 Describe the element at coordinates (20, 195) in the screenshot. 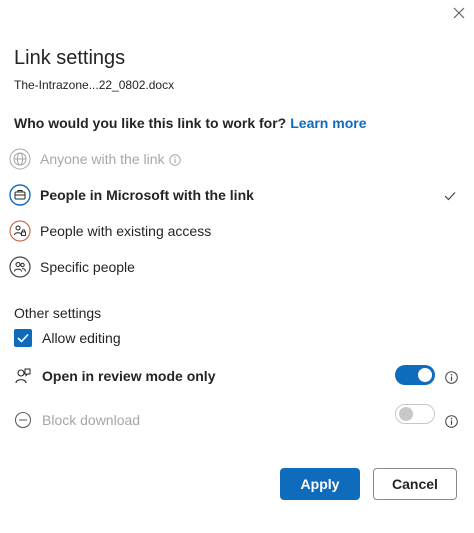

I see `briefcase-icon` at that location.